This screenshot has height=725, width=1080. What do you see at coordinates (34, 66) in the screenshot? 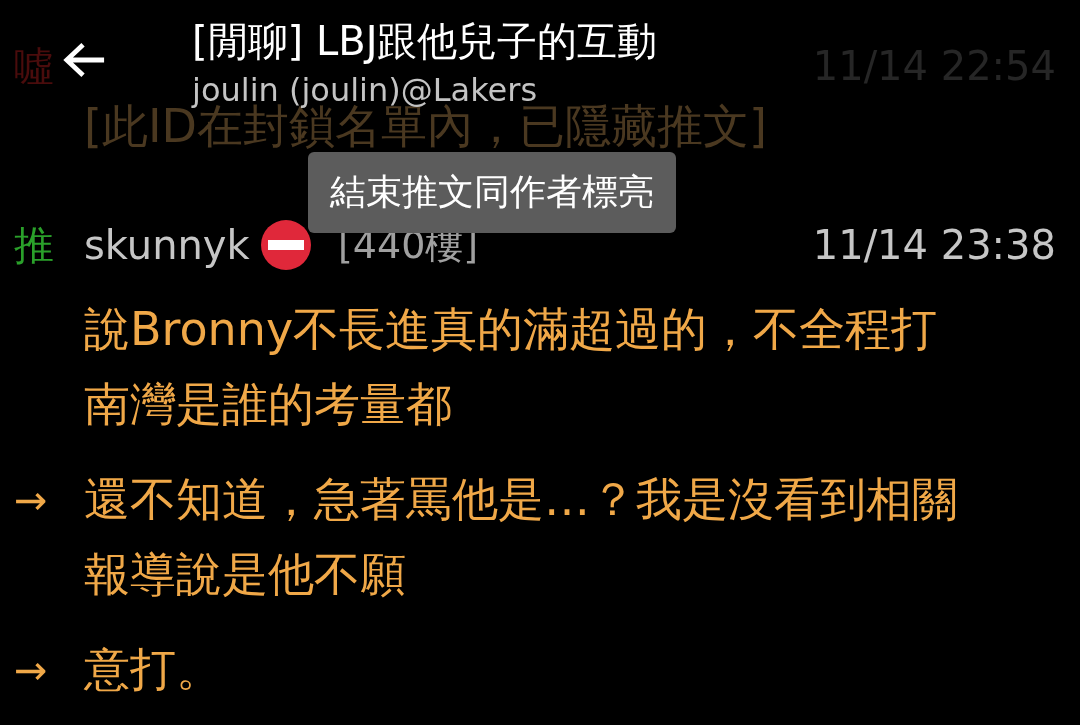
I see `comment-tag: 噓` at bounding box center [34, 66].